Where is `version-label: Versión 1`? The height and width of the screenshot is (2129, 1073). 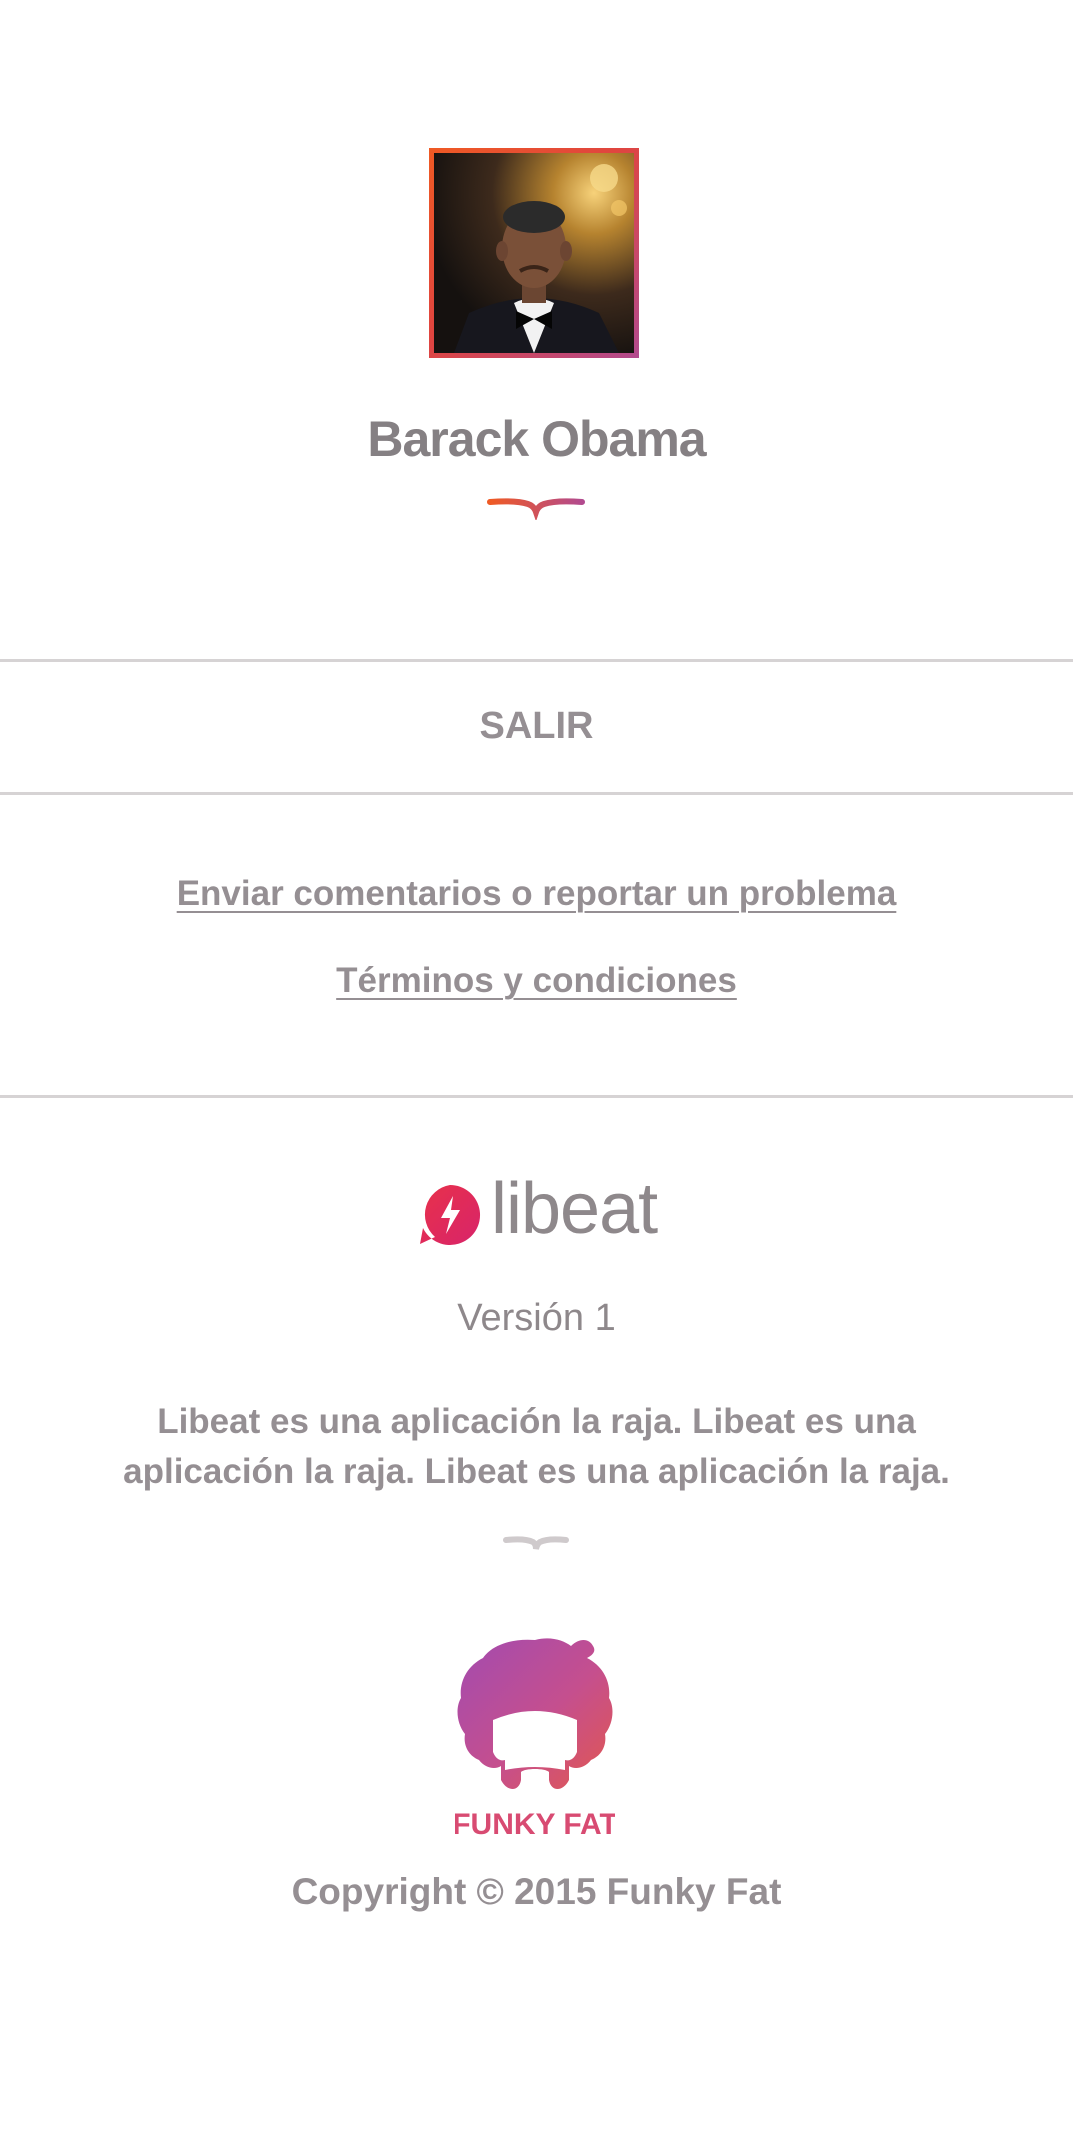
version-label: Versión 1 is located at coordinates (536, 1318).